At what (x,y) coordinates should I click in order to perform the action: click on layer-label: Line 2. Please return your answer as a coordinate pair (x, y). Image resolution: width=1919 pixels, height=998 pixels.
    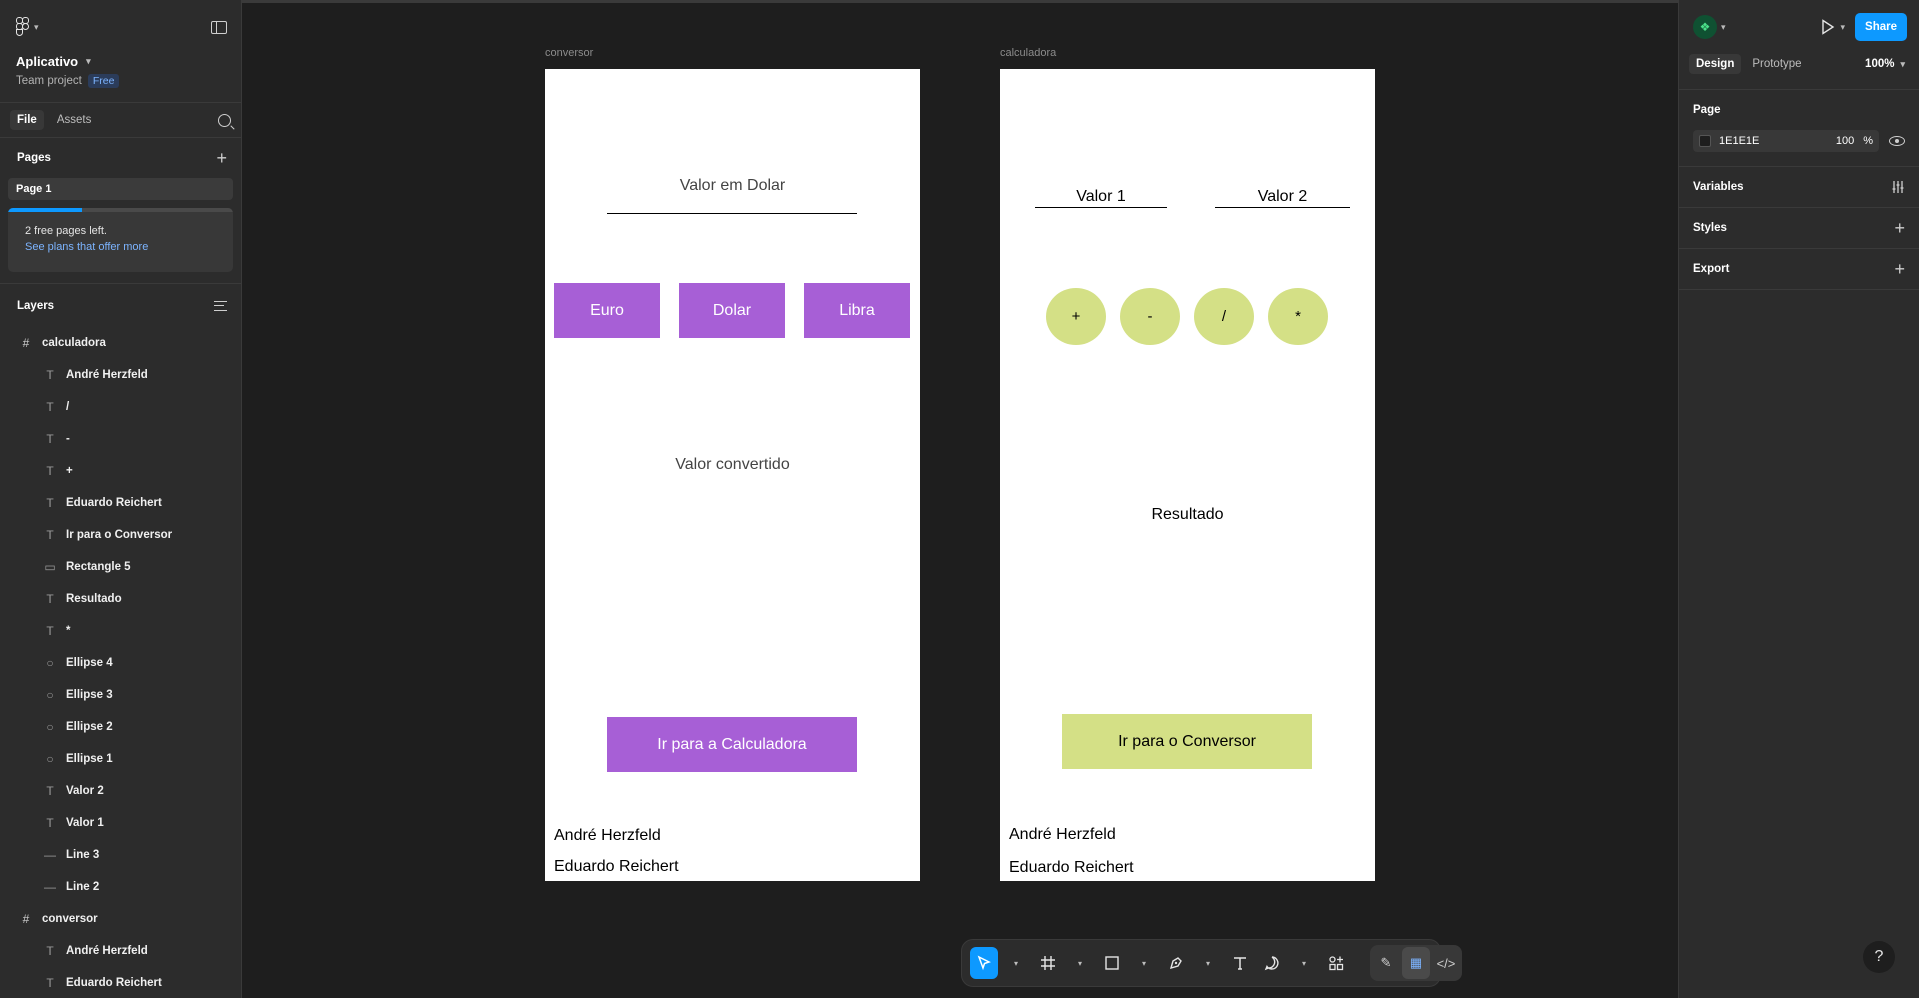
    Looking at the image, I should click on (83, 887).